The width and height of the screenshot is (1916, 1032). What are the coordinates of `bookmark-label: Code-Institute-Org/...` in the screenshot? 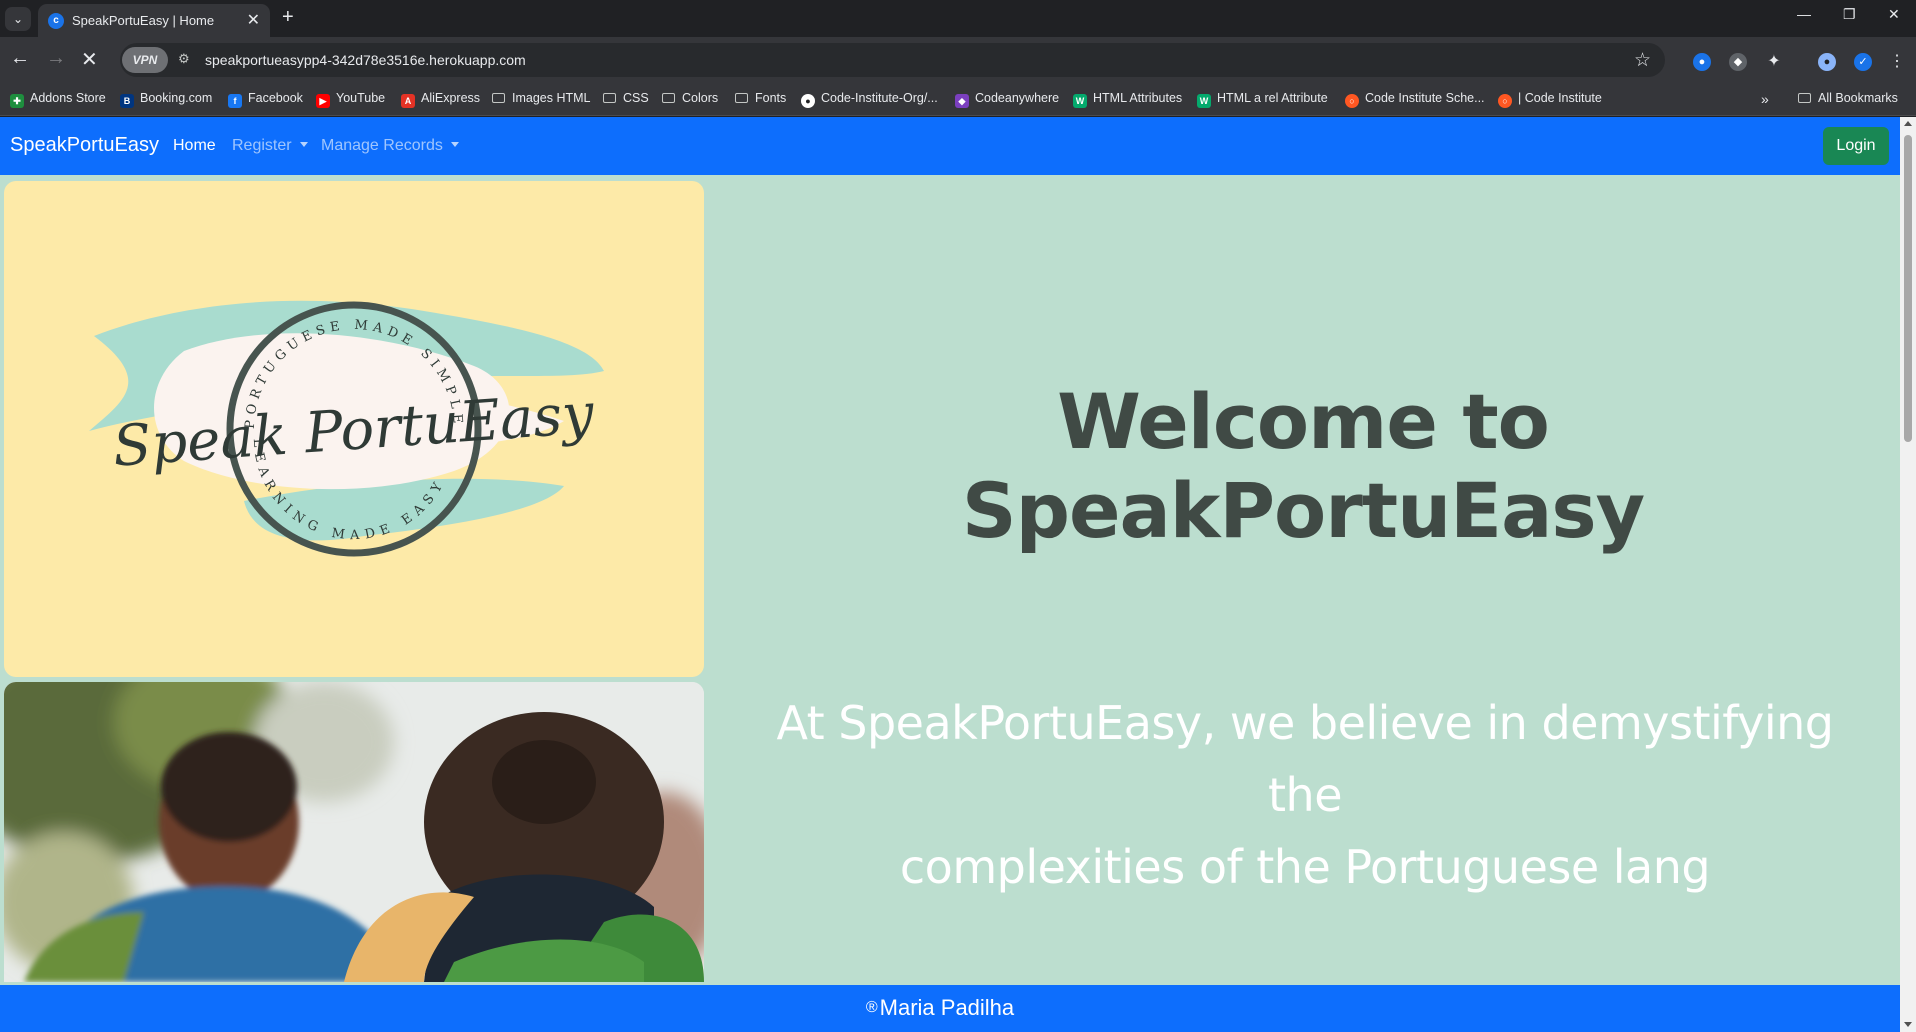 It's located at (879, 98).